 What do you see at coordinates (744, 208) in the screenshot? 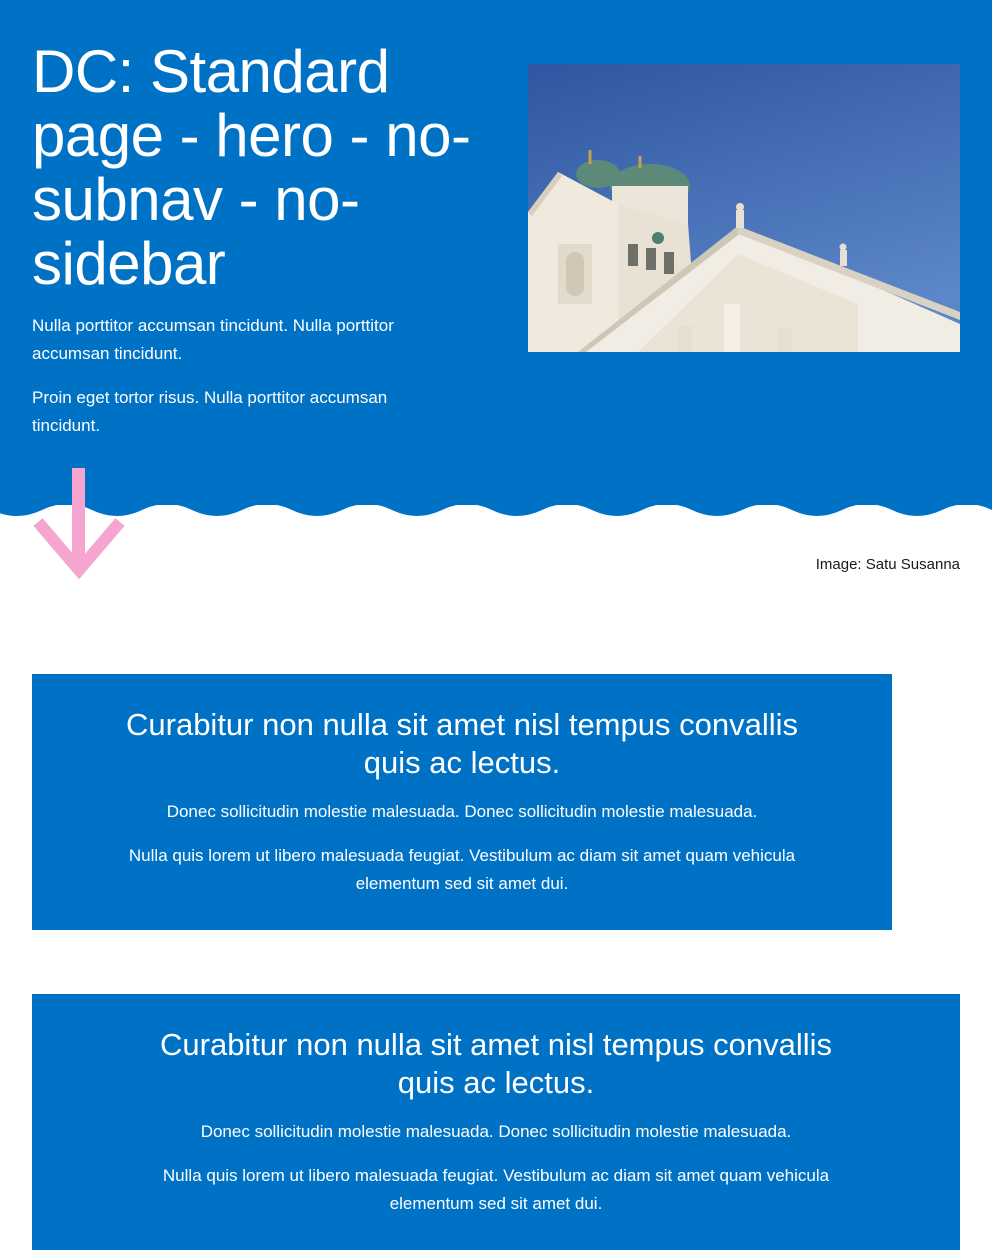
I see `hero-image-cathedral` at bounding box center [744, 208].